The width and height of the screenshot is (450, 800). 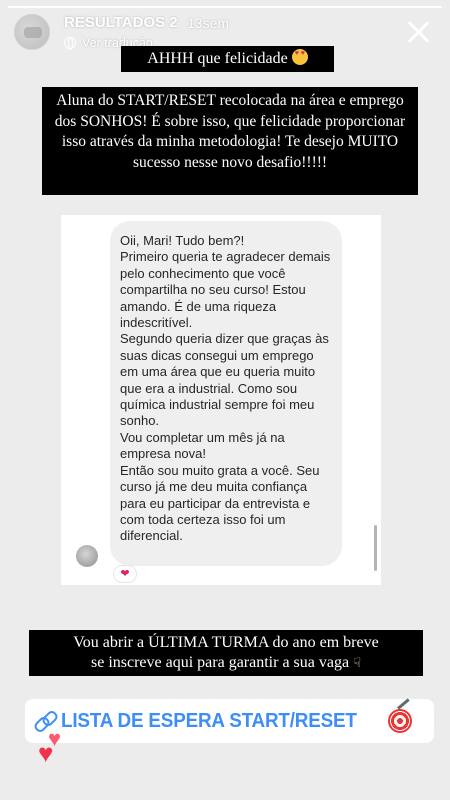 I want to click on caption-bottom-line1: Vou abrir a ÚLTIMA TURMA do ano em breve, so click(x=226, y=642).